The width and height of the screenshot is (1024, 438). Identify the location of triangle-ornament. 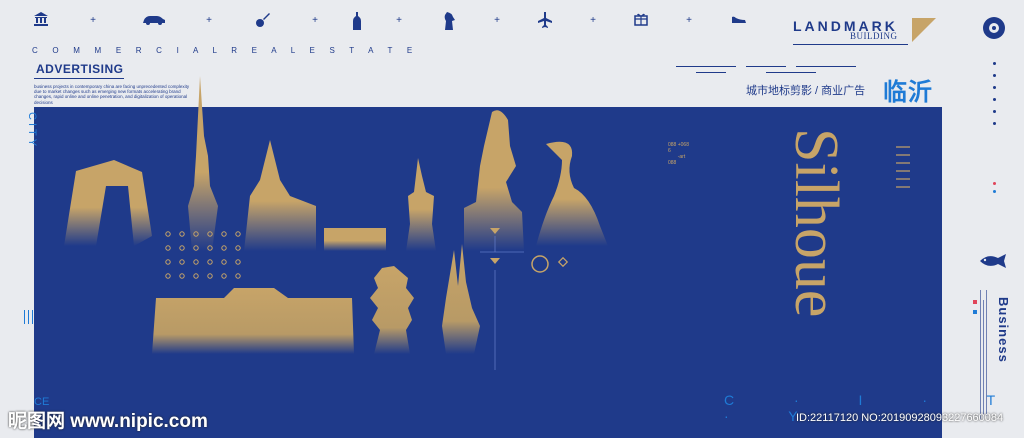
(495, 261).